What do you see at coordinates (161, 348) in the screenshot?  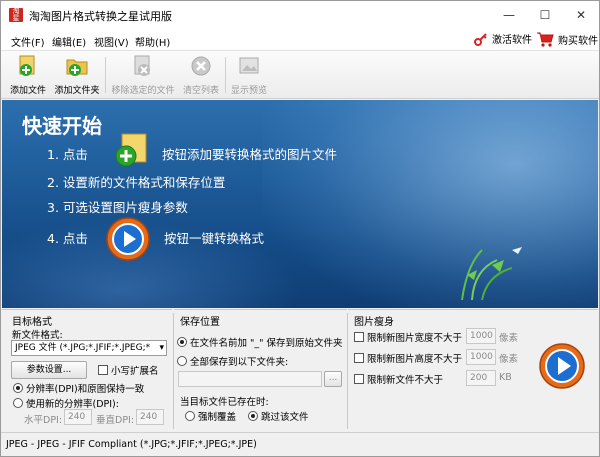 I see `chevron-down-icon: ▾` at bounding box center [161, 348].